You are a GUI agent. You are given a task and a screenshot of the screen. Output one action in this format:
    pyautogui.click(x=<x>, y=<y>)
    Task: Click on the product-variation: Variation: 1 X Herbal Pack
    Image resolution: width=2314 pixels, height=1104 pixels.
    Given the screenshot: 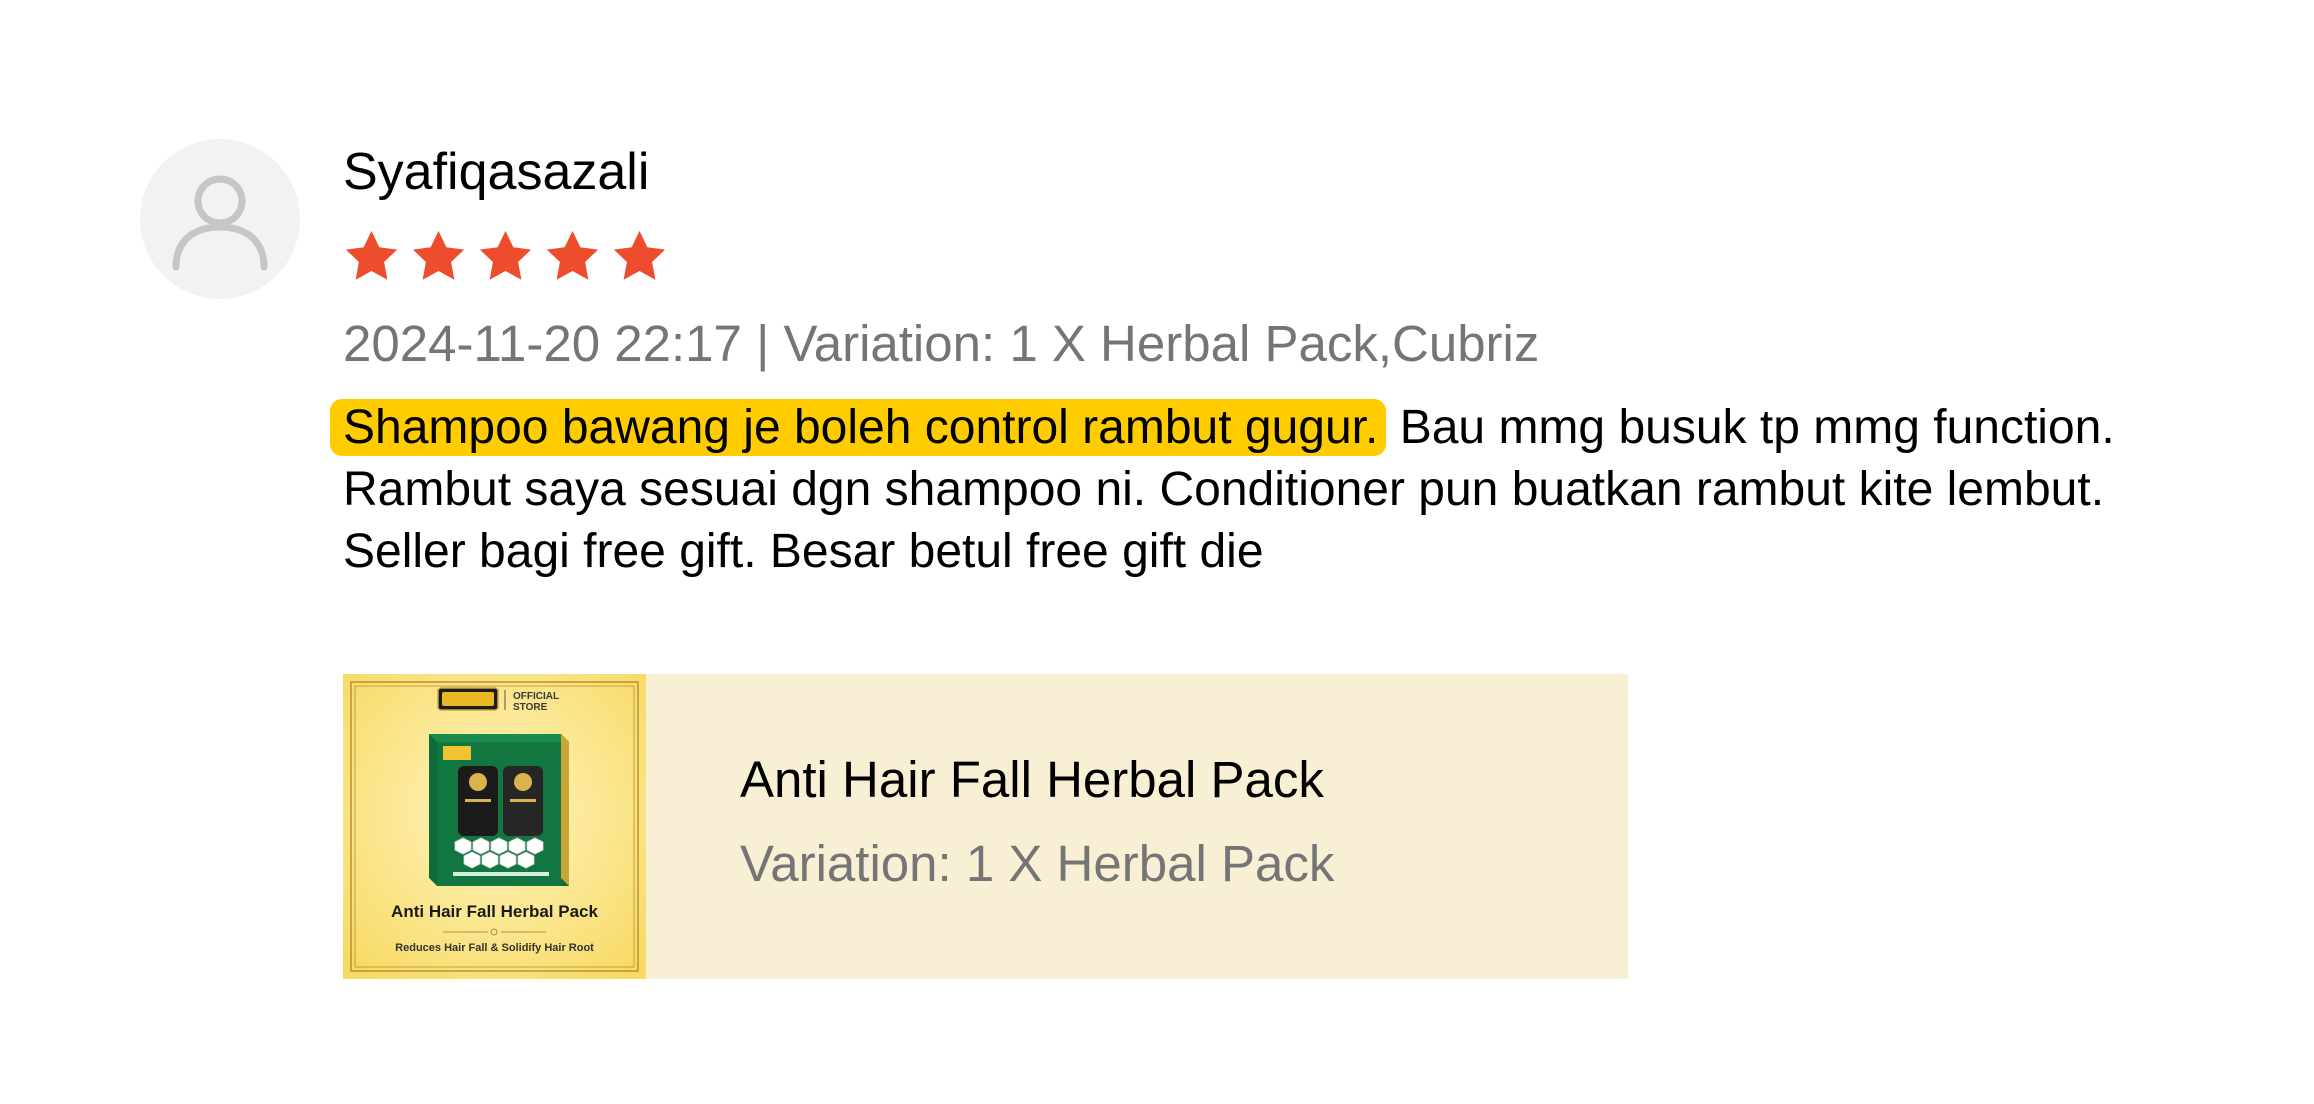 What is the action you would take?
    pyautogui.click(x=1037, y=863)
    